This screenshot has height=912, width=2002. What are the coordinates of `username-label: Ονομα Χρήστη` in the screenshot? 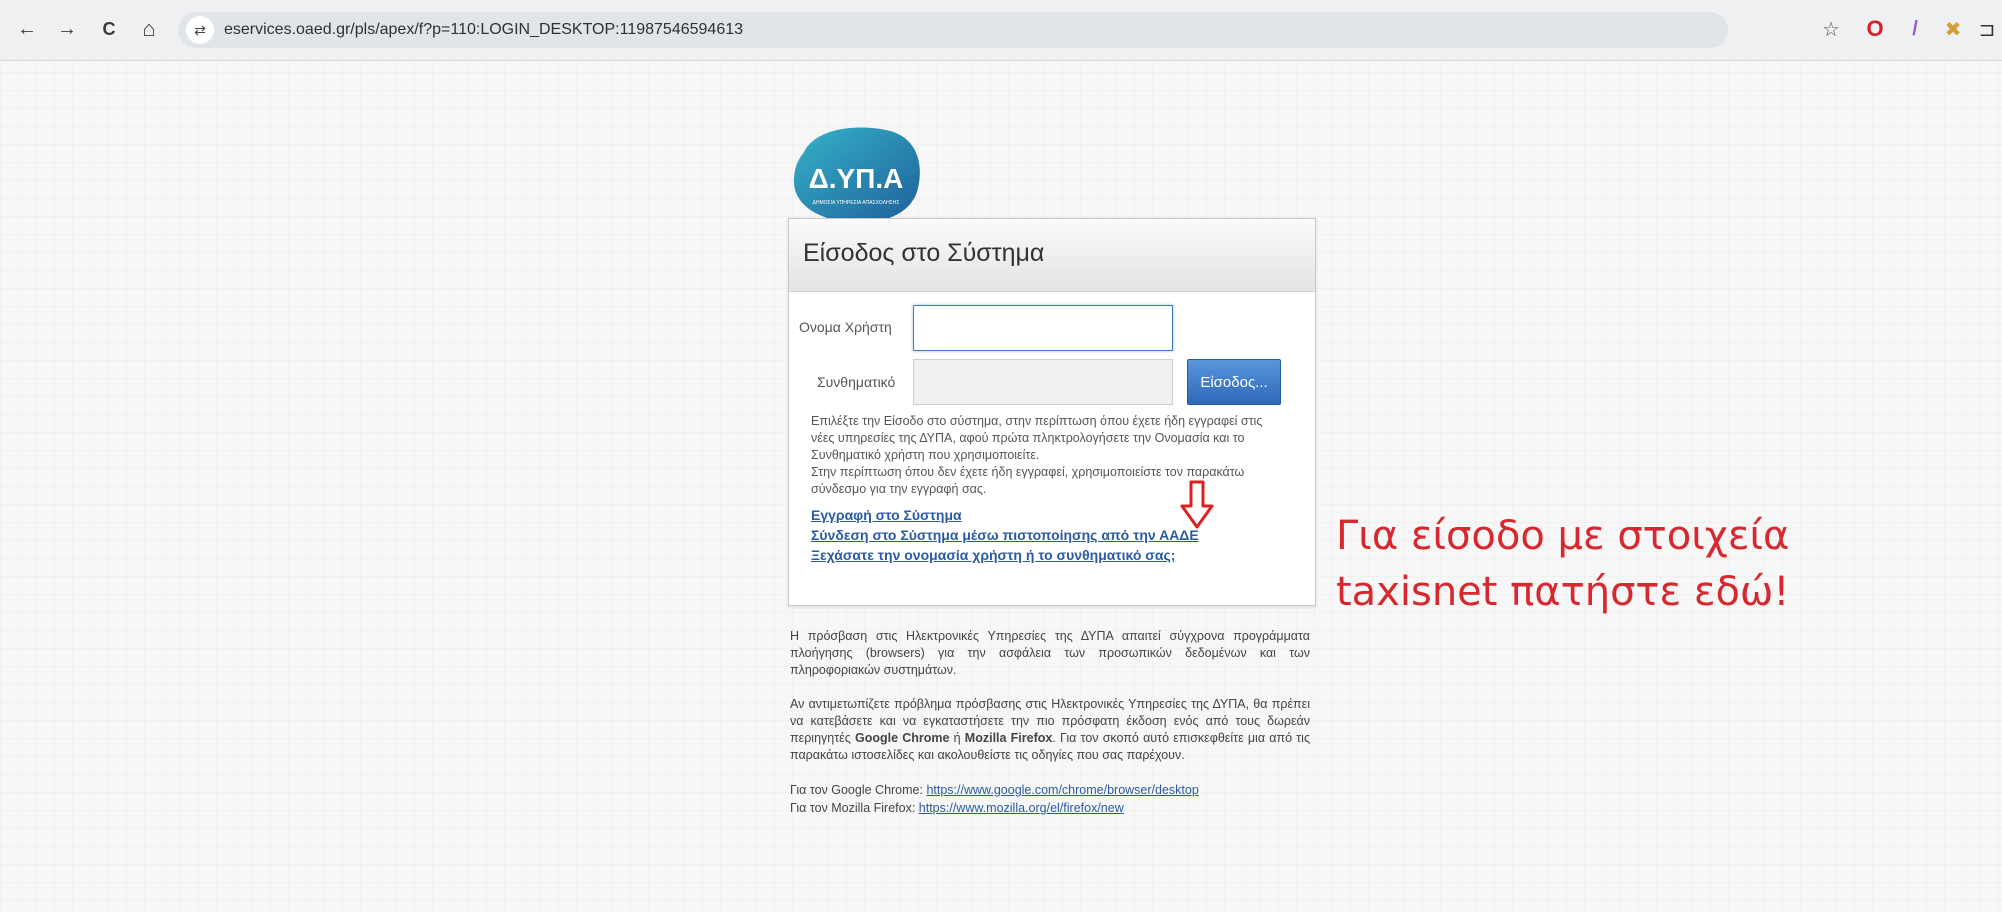 It's located at (845, 327).